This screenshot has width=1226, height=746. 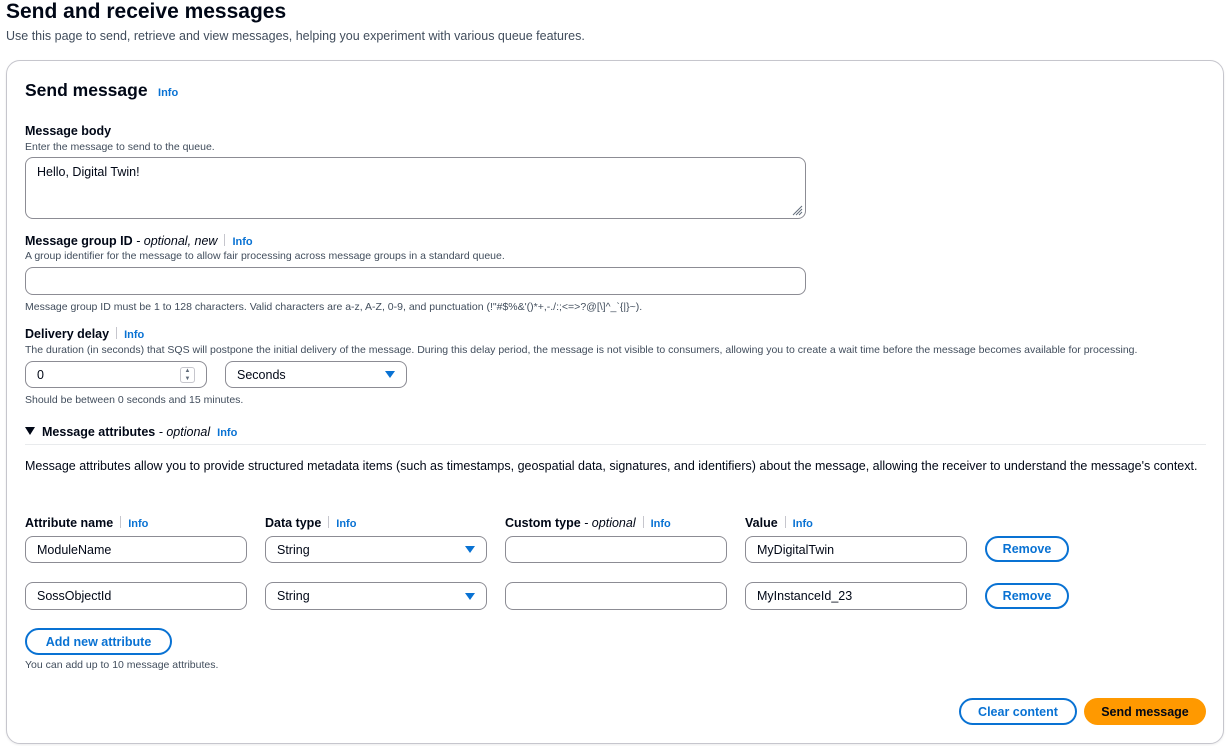 I want to click on delivery-delay-label: Delivery delay Info, so click(x=84, y=334).